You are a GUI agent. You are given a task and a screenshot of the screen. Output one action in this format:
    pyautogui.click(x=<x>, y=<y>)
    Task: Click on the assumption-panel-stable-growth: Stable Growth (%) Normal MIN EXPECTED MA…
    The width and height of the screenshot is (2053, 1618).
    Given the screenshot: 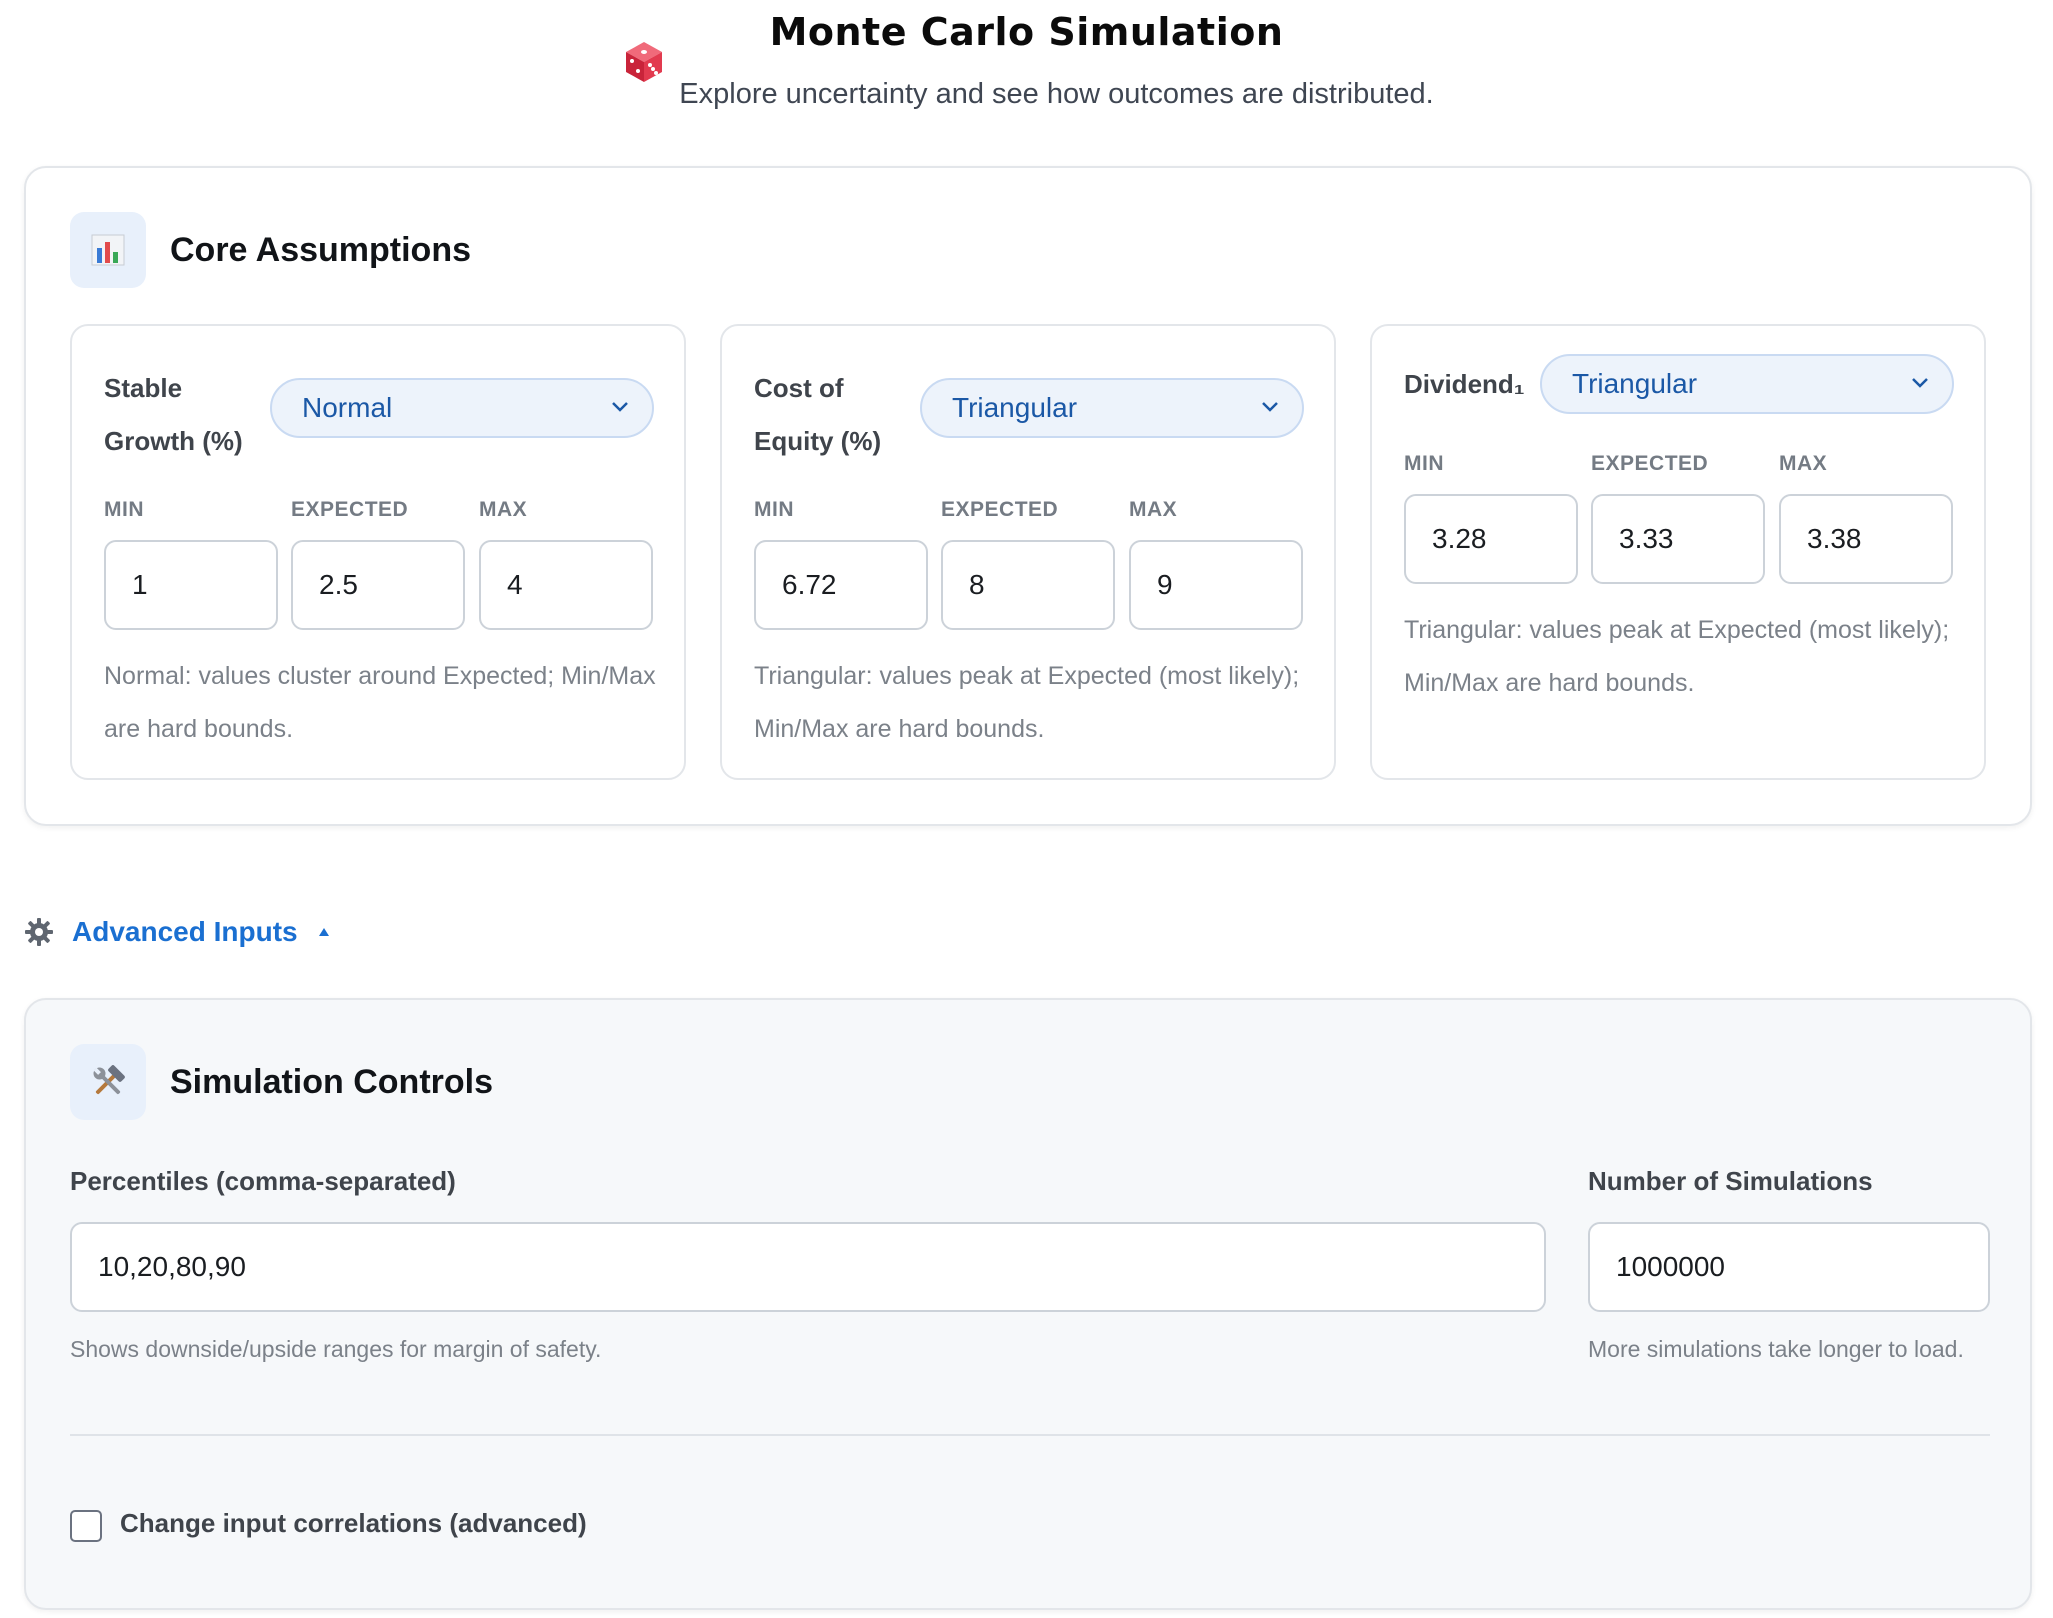 What is the action you would take?
    pyautogui.click(x=378, y=552)
    